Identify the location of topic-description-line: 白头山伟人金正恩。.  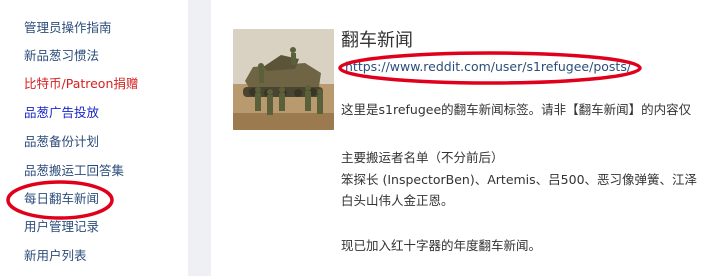
(397, 200).